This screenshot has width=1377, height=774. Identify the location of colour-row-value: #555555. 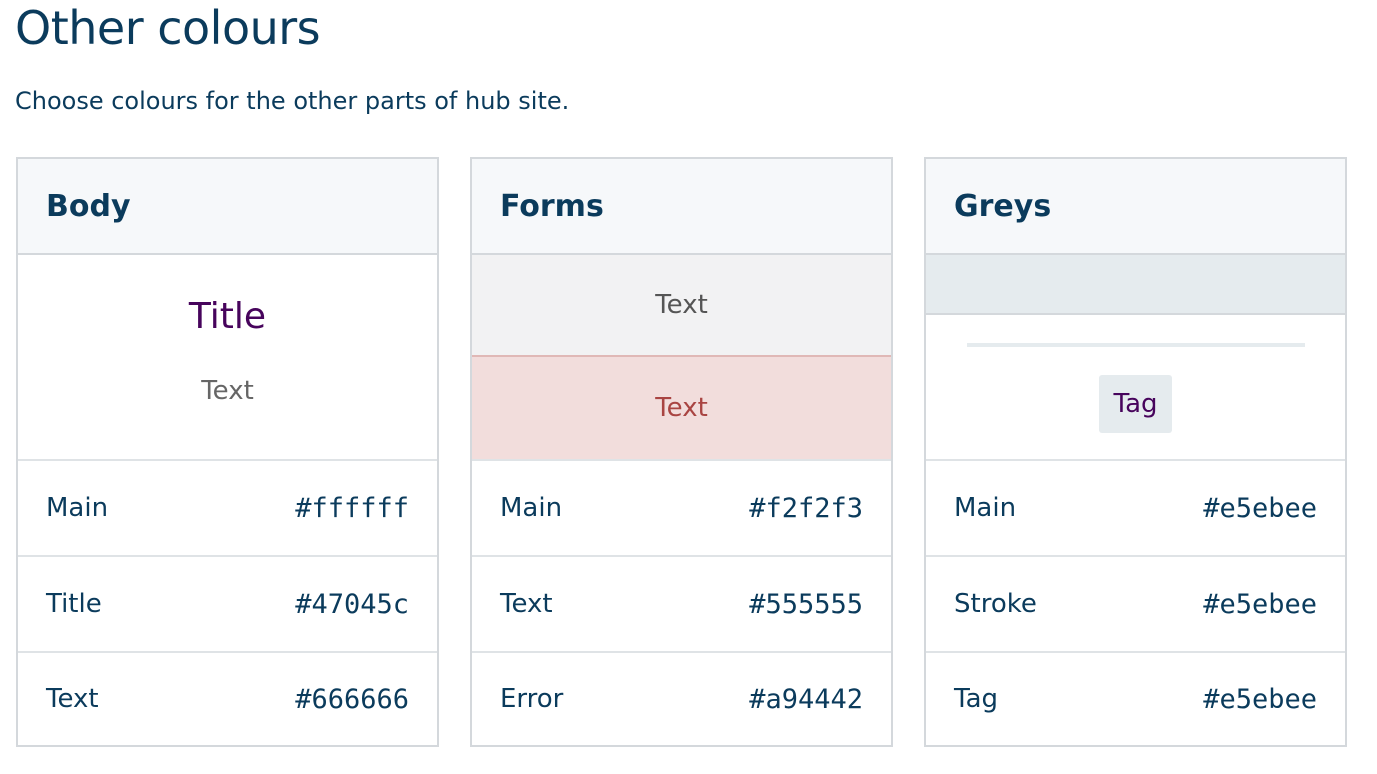
(806, 604).